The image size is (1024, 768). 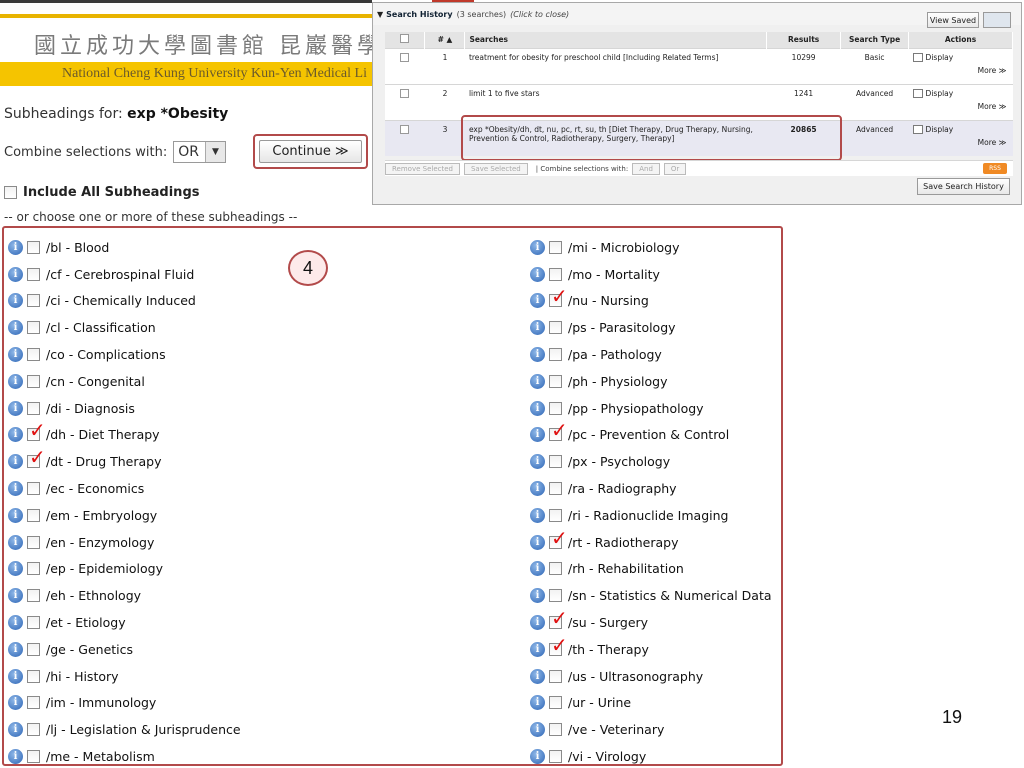 What do you see at coordinates (646, 168) in the screenshot?
I see `combine-and-button: And` at bounding box center [646, 168].